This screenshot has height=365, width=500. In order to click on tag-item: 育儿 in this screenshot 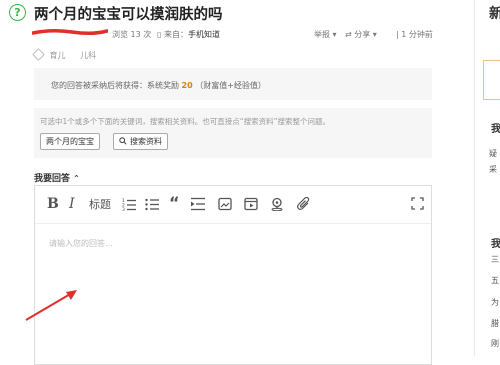, I will do `click(58, 55)`.